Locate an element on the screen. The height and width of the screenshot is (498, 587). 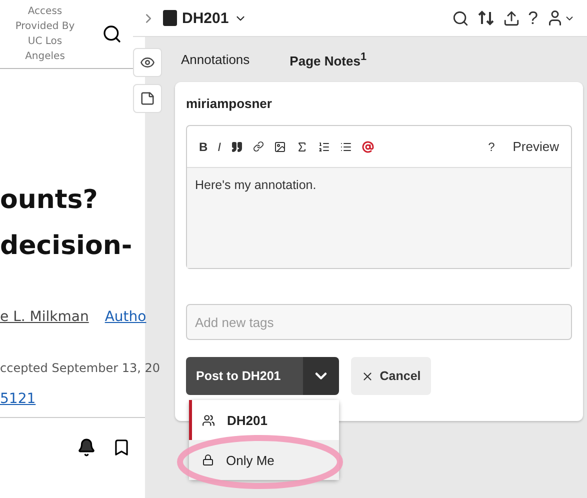
bell-icon is located at coordinates (86, 447).